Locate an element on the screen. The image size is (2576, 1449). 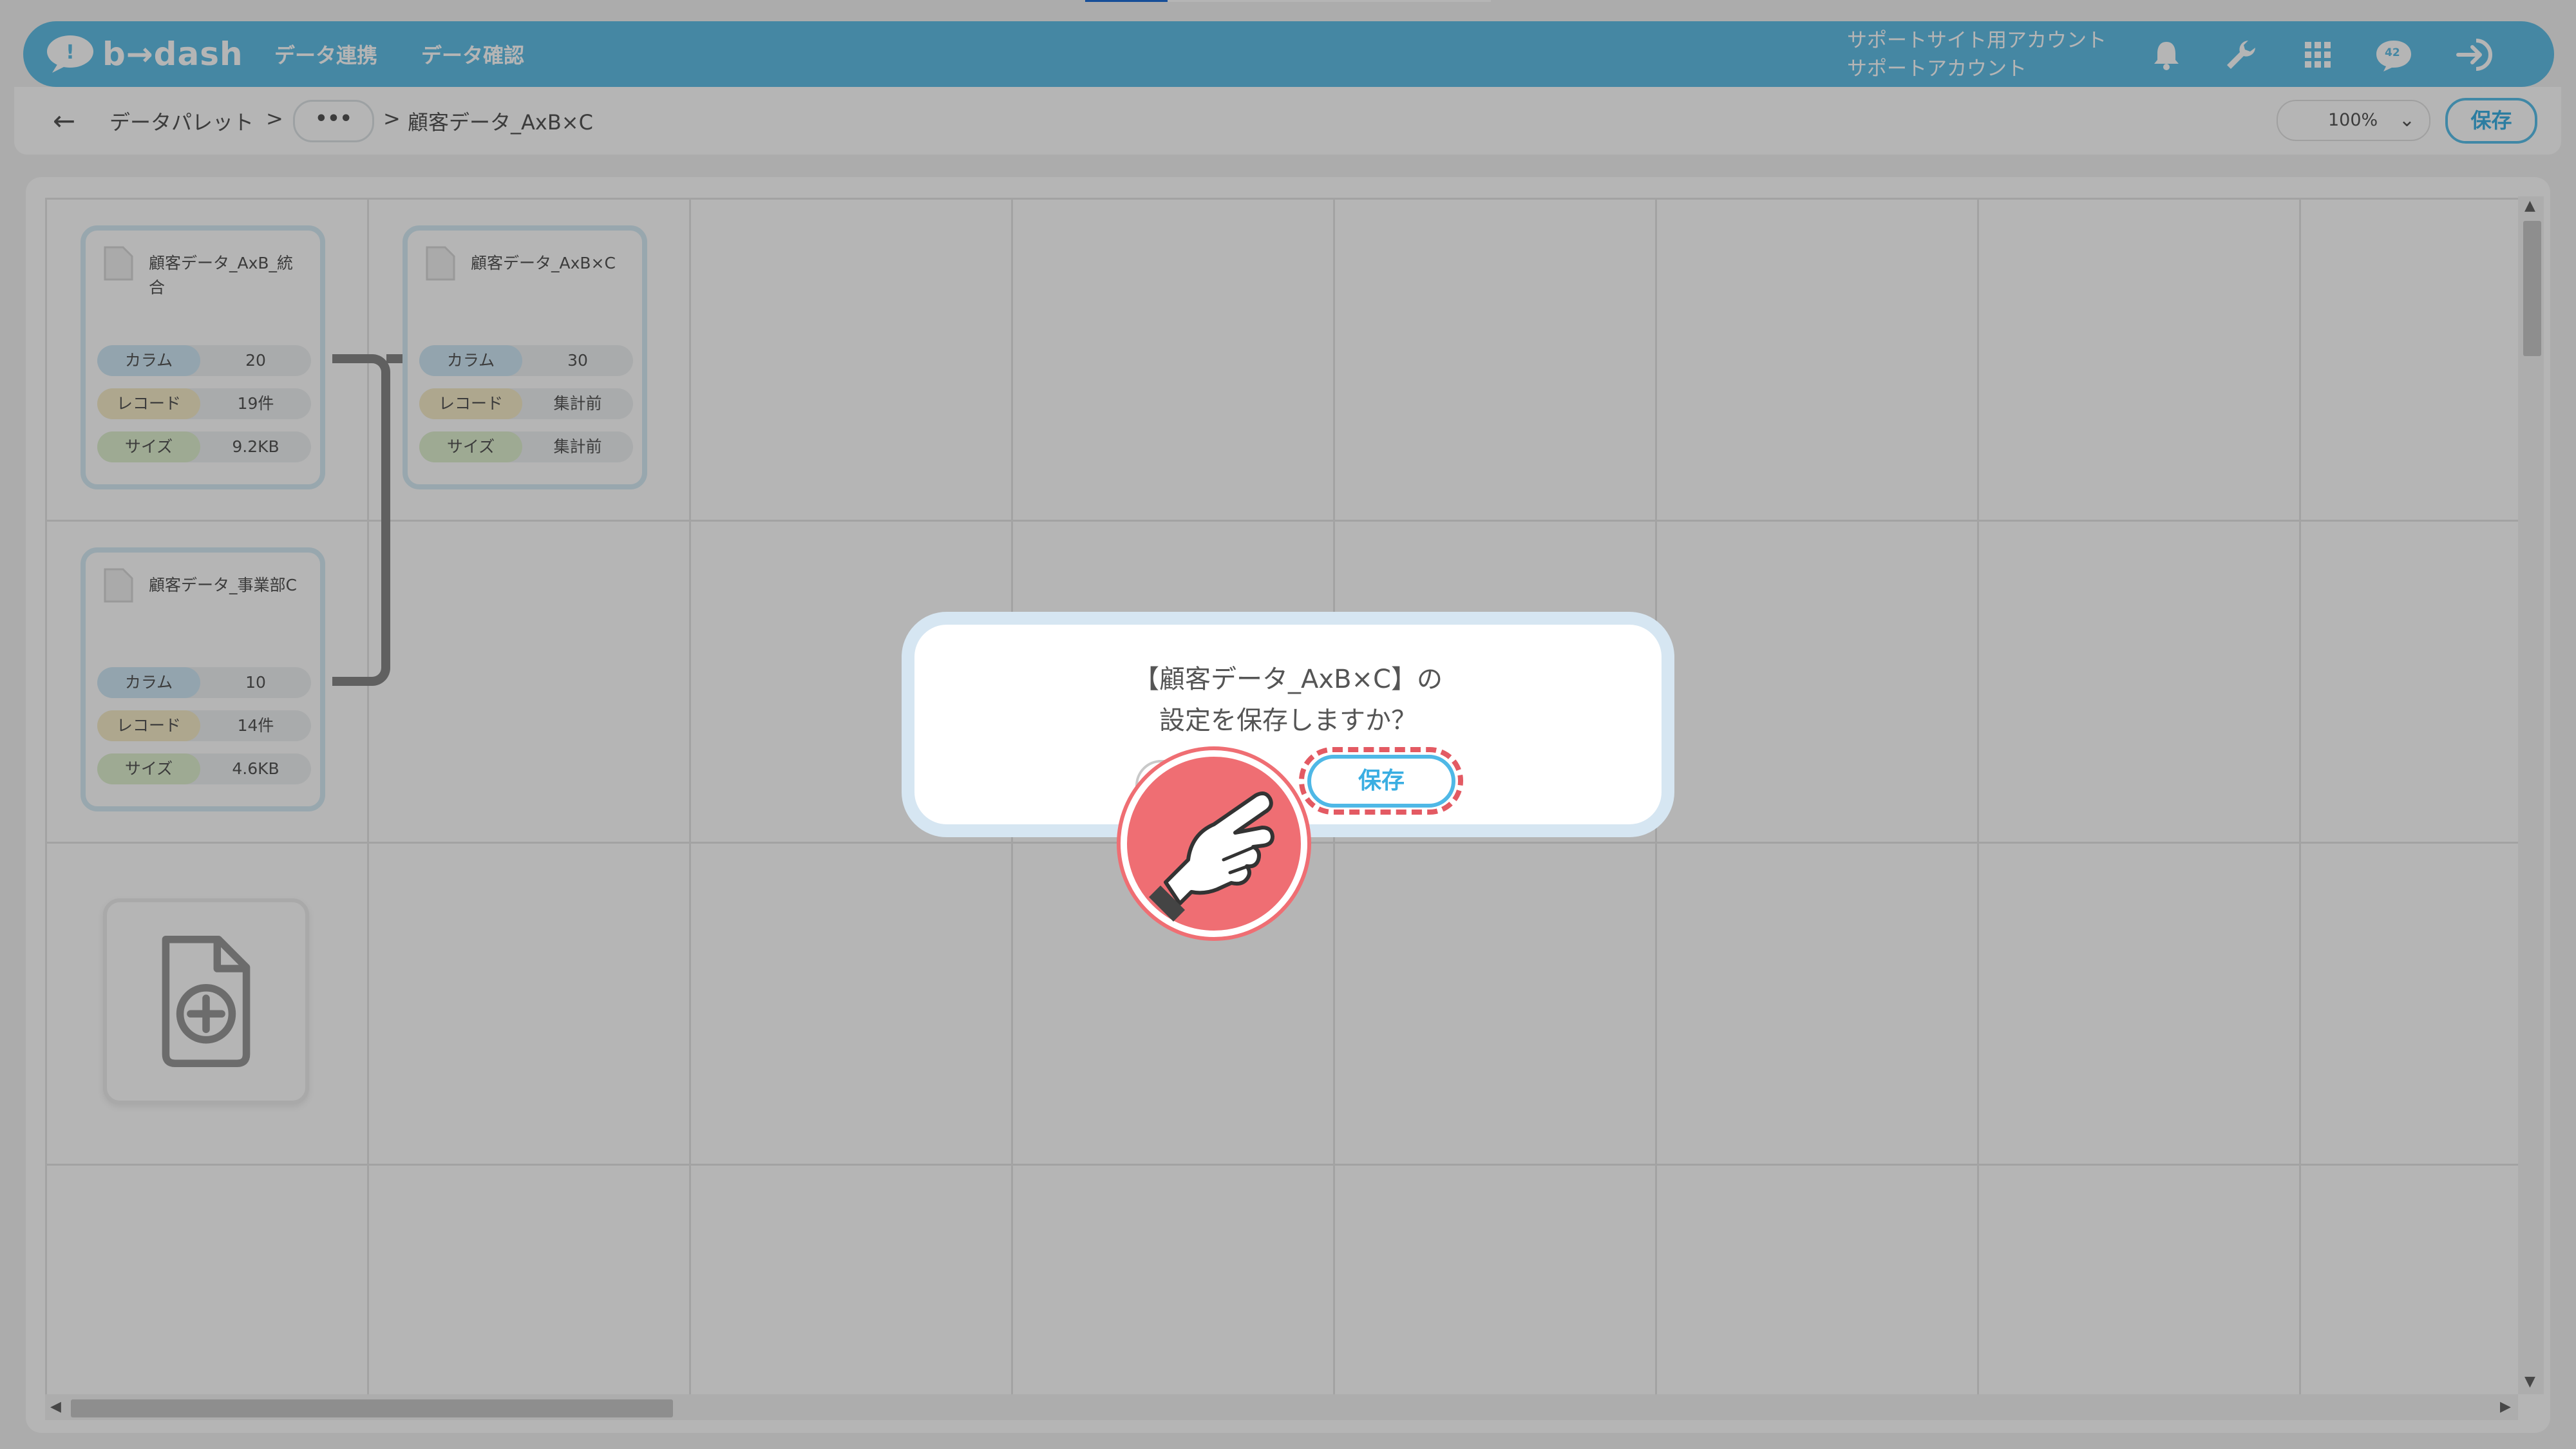
hand-pointing-icon is located at coordinates (1211, 856).